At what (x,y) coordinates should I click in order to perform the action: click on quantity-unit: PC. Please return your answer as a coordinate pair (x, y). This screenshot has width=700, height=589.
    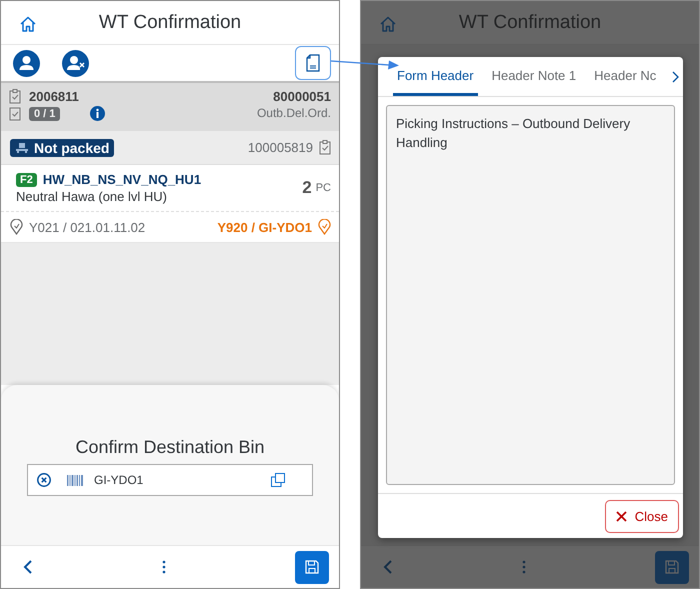
    Looking at the image, I should click on (323, 188).